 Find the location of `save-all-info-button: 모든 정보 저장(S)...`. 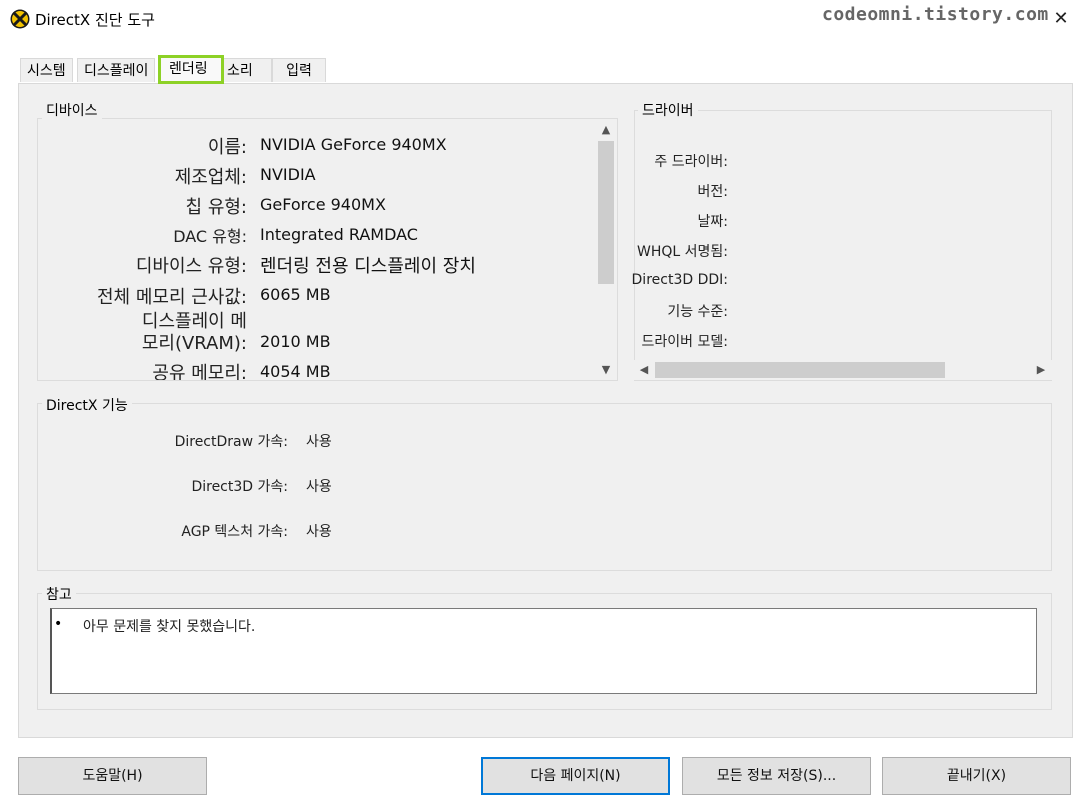

save-all-info-button: 모든 정보 저장(S)... is located at coordinates (776, 776).